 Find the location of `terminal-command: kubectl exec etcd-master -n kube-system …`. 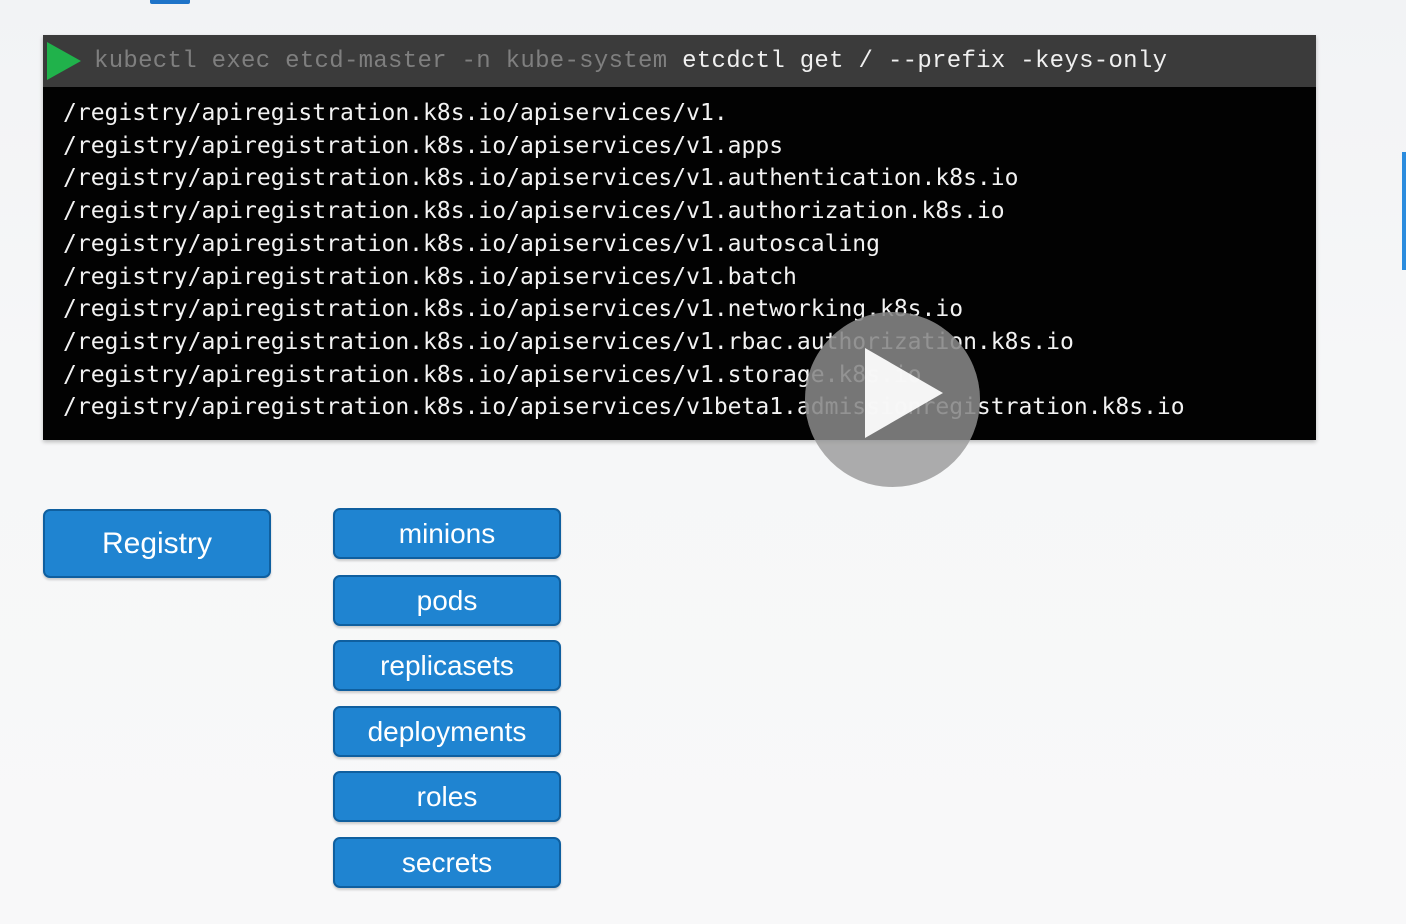

terminal-command: kubectl exec etcd-master -n kube-system … is located at coordinates (630, 61).